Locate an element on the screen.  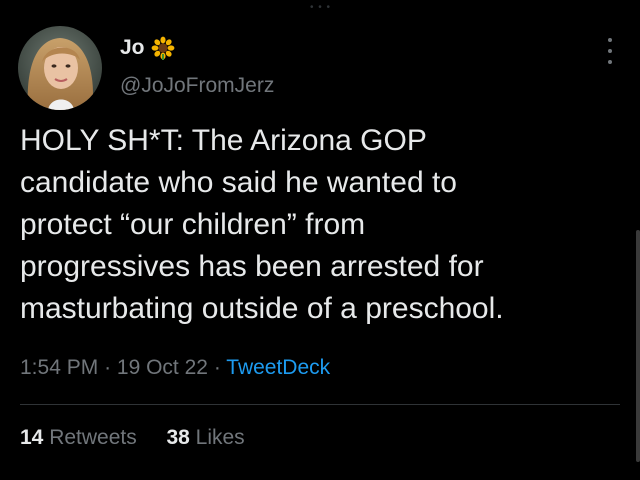
scrollbar is located at coordinates (638, 346).